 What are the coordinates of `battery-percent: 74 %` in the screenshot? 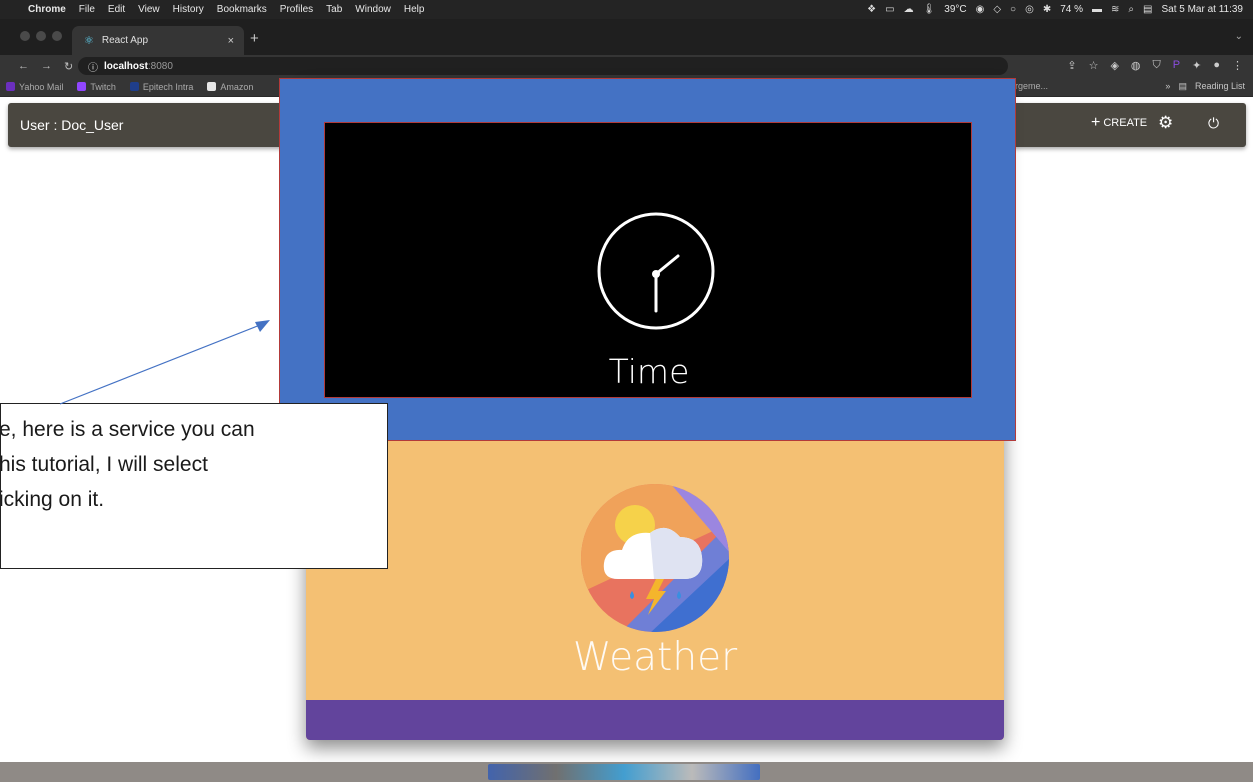 It's located at (1071, 9).